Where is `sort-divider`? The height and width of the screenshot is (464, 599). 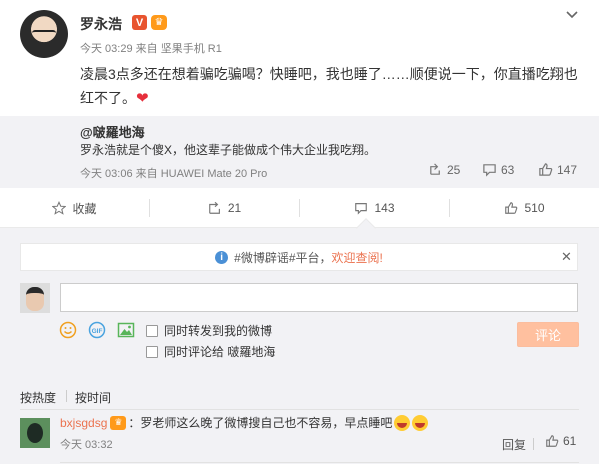
sort-divider is located at coordinates (66, 396).